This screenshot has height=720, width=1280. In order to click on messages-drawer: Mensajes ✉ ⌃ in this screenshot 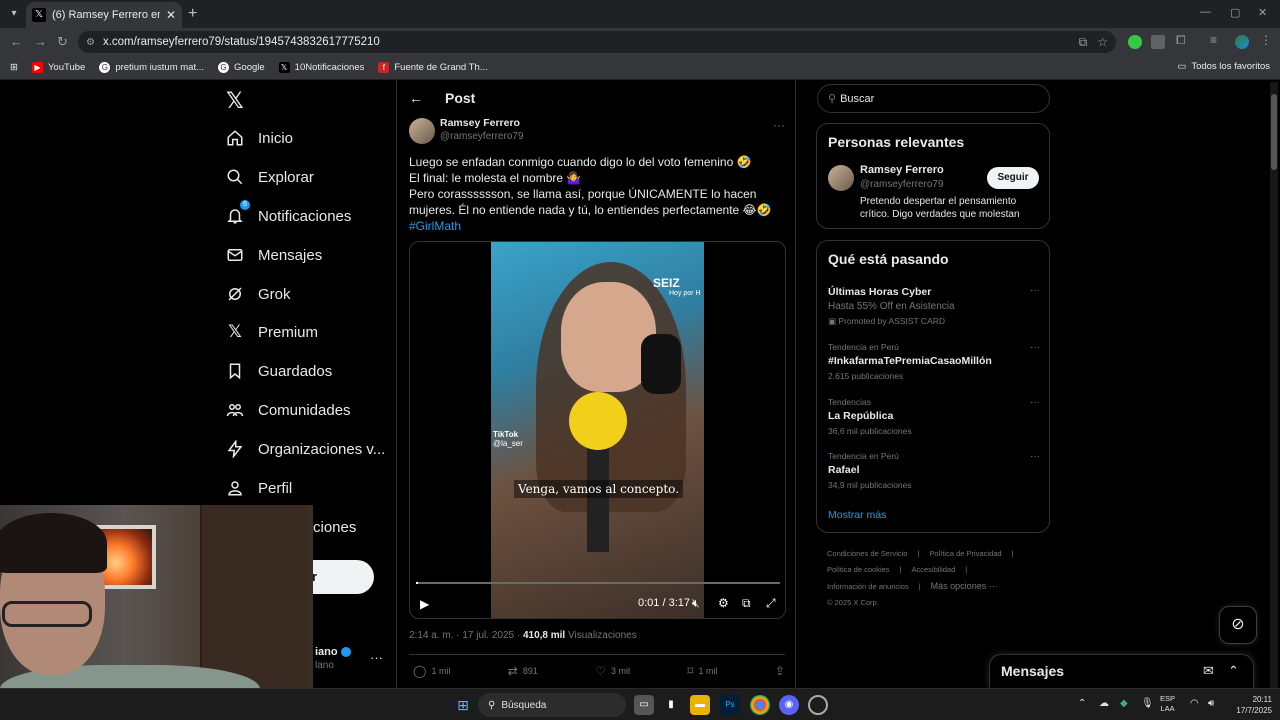, I will do `click(1121, 671)`.